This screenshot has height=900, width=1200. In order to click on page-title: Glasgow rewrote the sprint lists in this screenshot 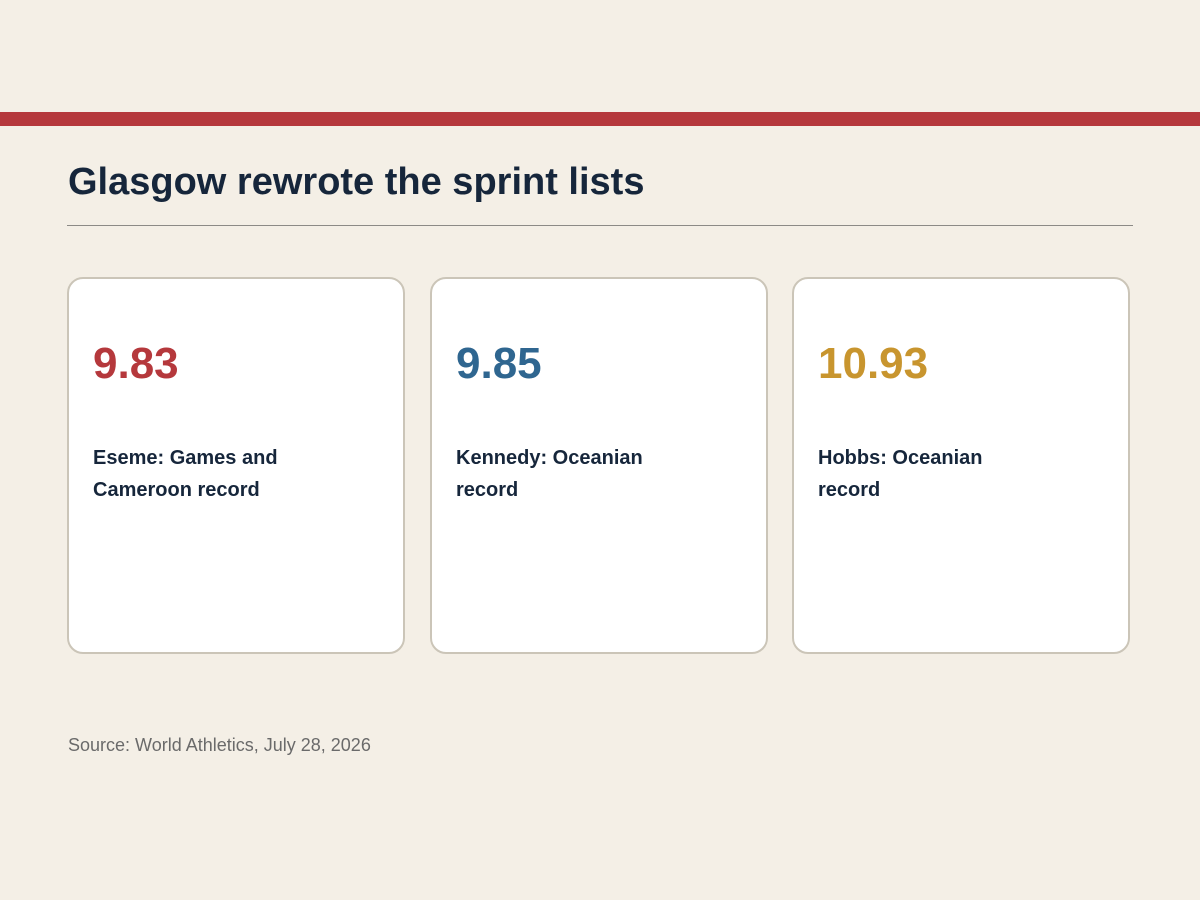, I will do `click(356, 182)`.